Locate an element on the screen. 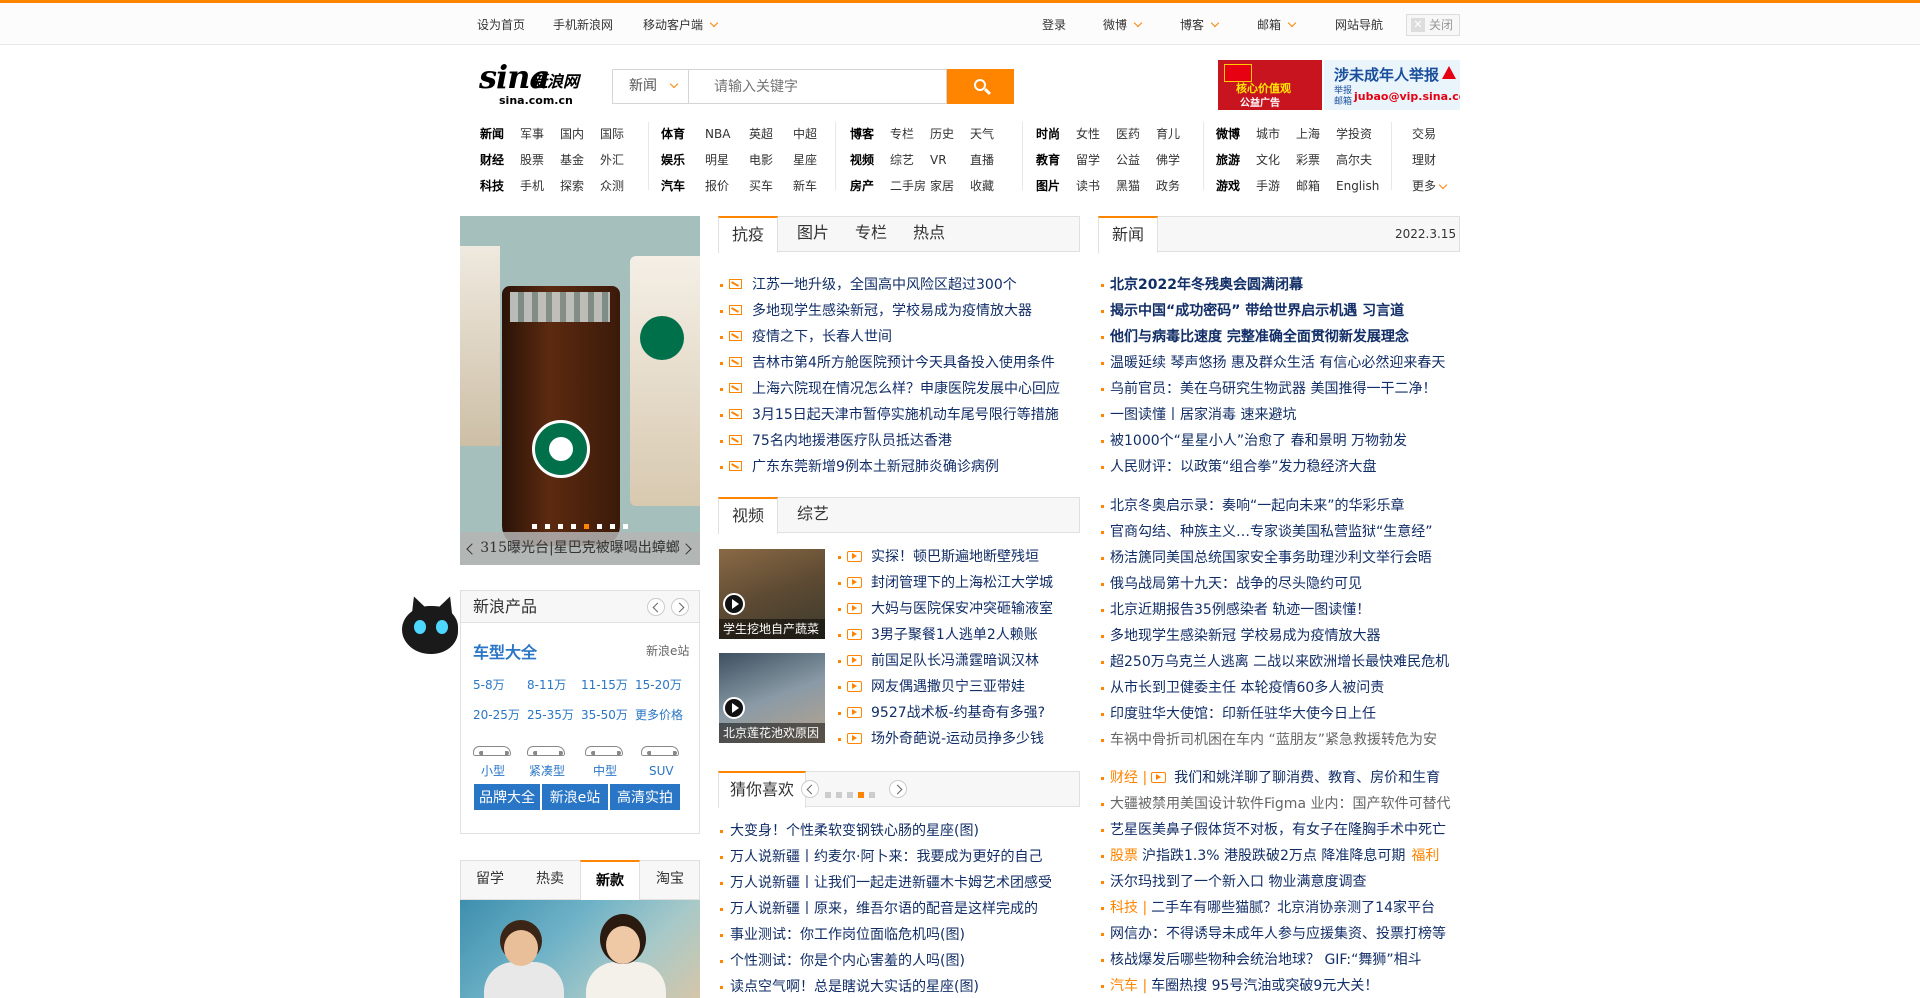  nav-link: 邮箱 is located at coordinates (1308, 186).